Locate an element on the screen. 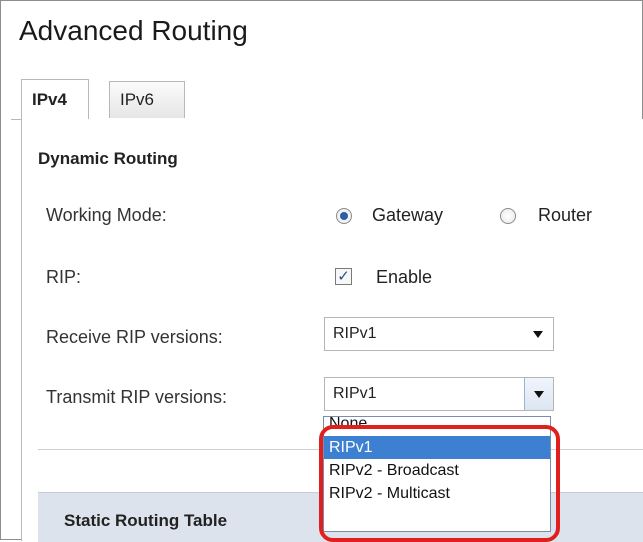 The width and height of the screenshot is (643, 542). rip-label: RIP: is located at coordinates (64, 277).